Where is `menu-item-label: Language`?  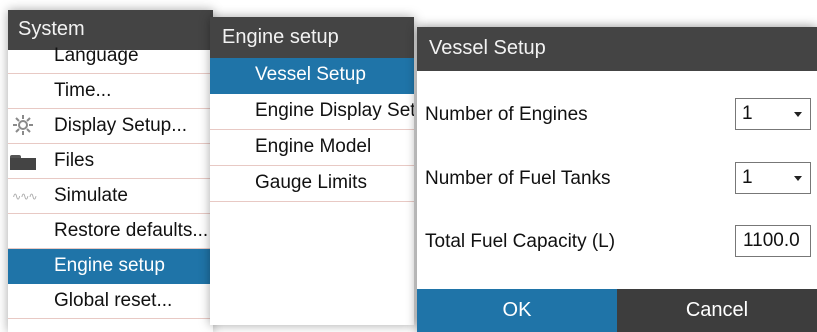
menu-item-label: Language is located at coordinates (96, 55).